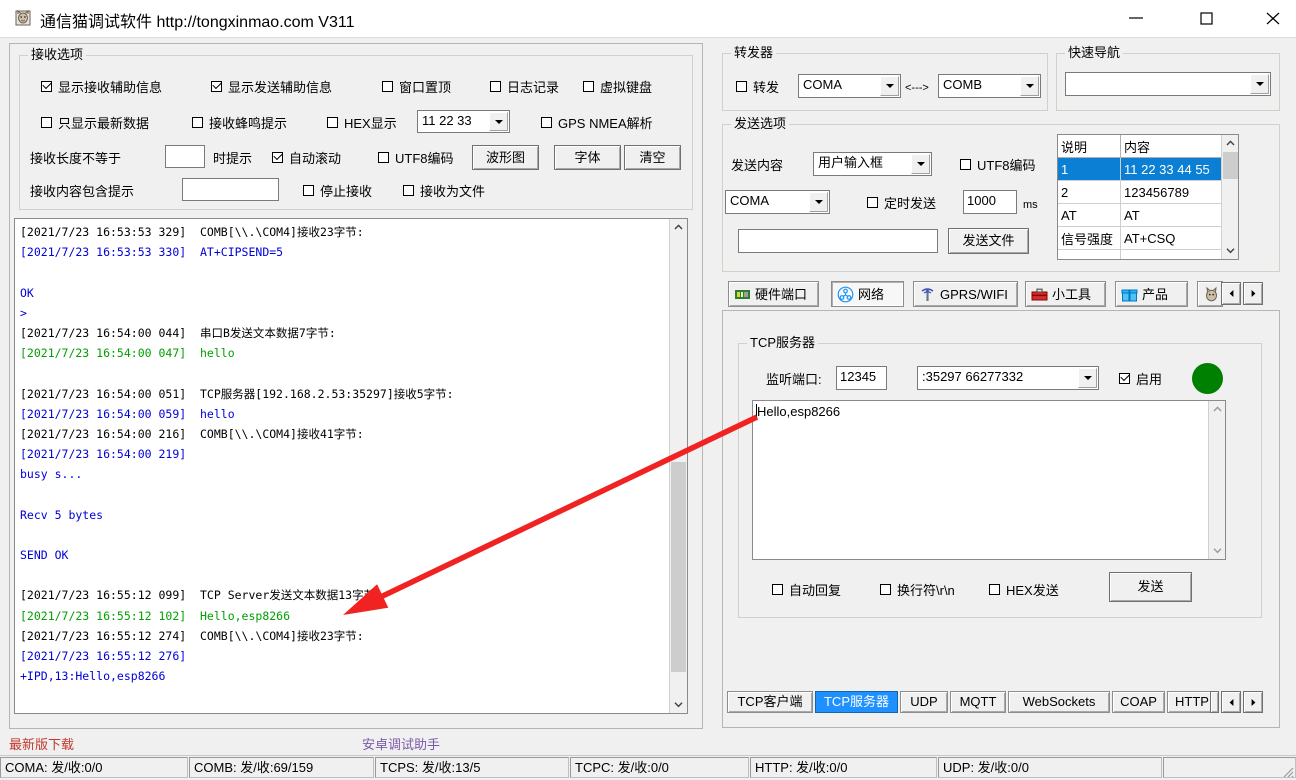 The width and height of the screenshot is (1296, 780). Describe the element at coordinates (998, 165) in the screenshot. I see `checkbox-send-utf8: UTF8编码` at that location.